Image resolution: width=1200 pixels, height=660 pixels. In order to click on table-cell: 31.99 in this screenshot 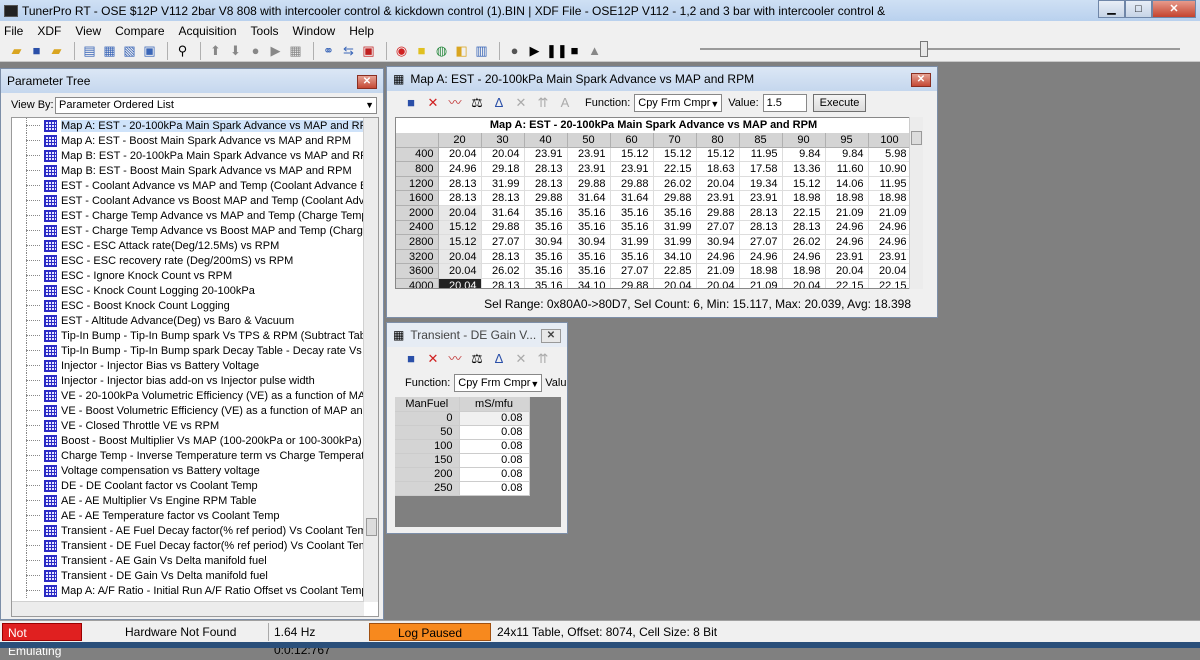, I will do `click(675, 228)`.